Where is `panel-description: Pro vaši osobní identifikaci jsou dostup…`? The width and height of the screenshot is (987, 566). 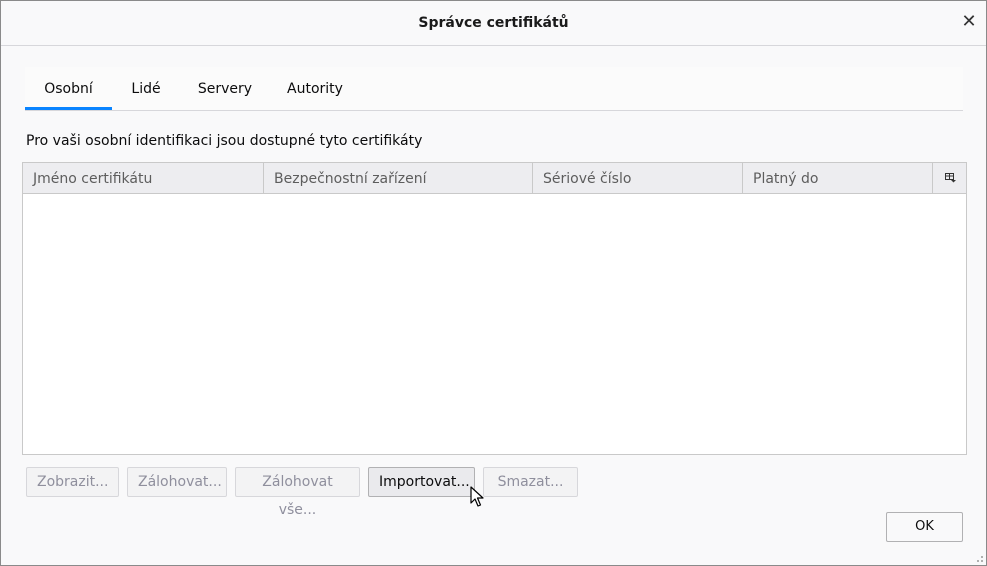 panel-description: Pro vaši osobní identifikaci jsou dostup… is located at coordinates (224, 141).